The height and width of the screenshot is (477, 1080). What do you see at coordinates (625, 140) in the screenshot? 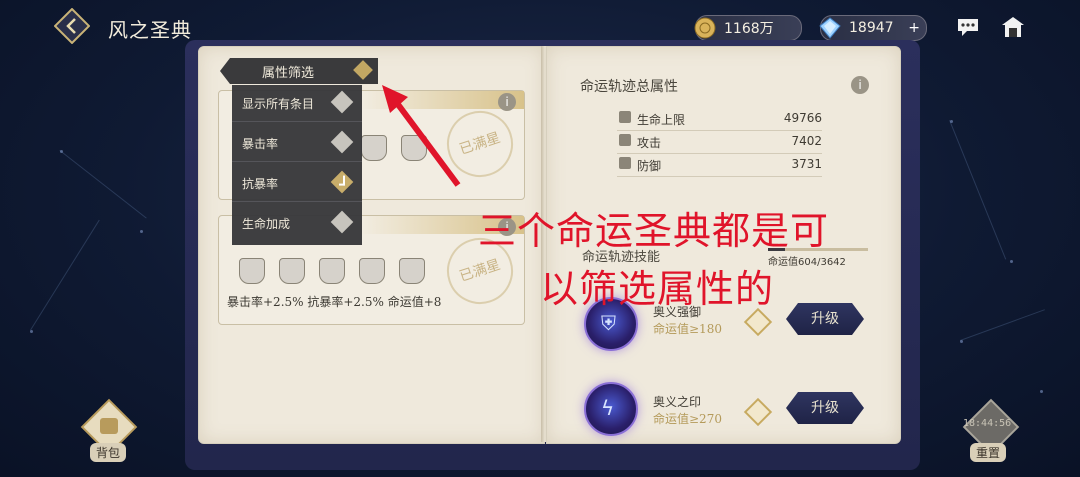
I see `sword-icon` at bounding box center [625, 140].